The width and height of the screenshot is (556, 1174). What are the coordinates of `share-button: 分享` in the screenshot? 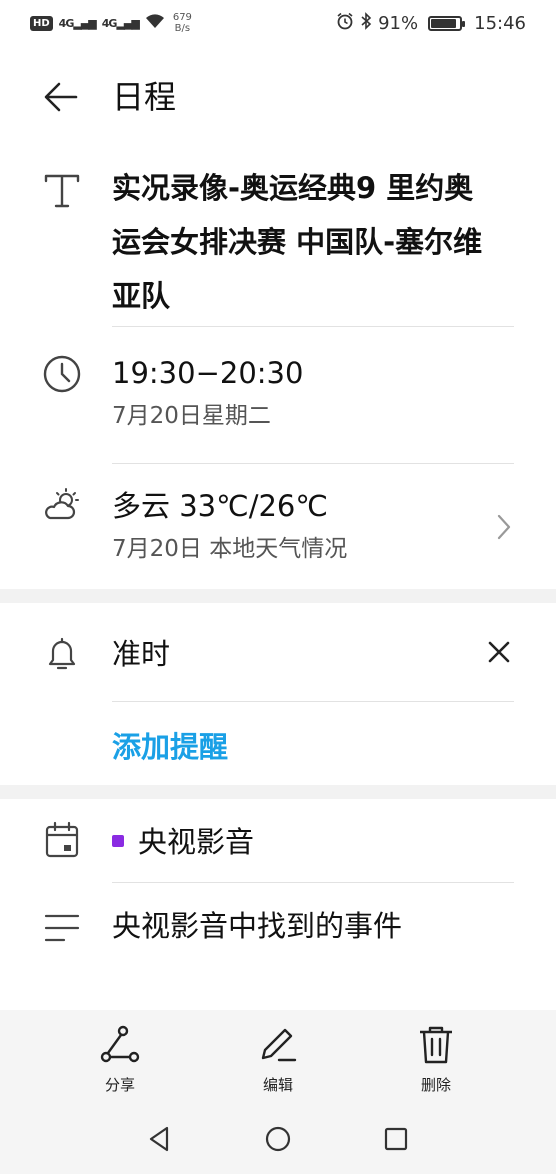 It's located at (120, 1059).